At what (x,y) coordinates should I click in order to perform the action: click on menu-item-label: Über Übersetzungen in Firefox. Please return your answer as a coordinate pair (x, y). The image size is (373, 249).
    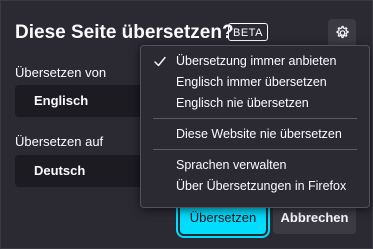
    Looking at the image, I should click on (261, 186).